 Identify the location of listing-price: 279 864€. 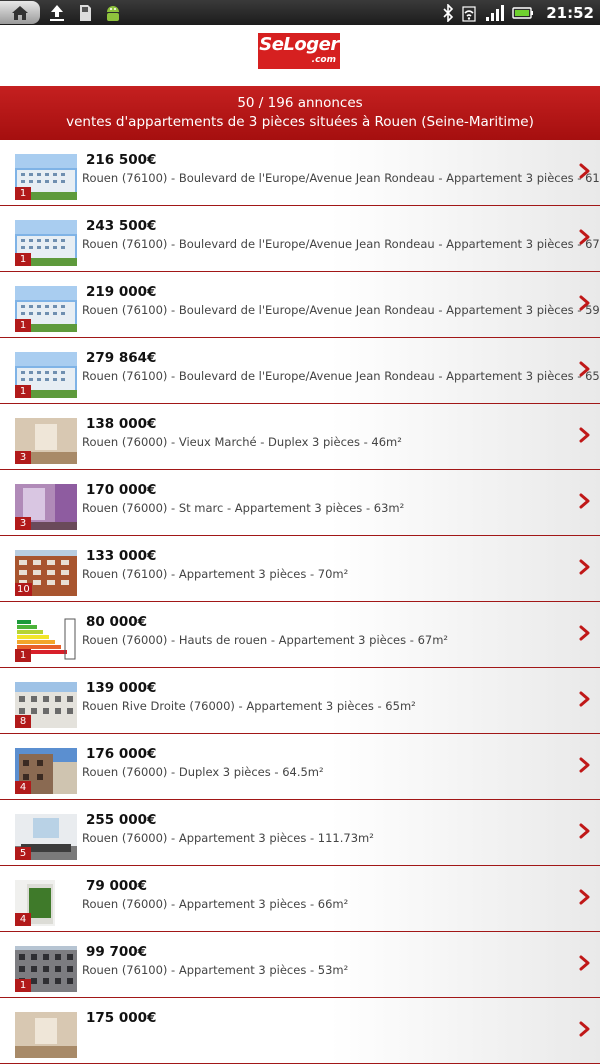
(121, 358).